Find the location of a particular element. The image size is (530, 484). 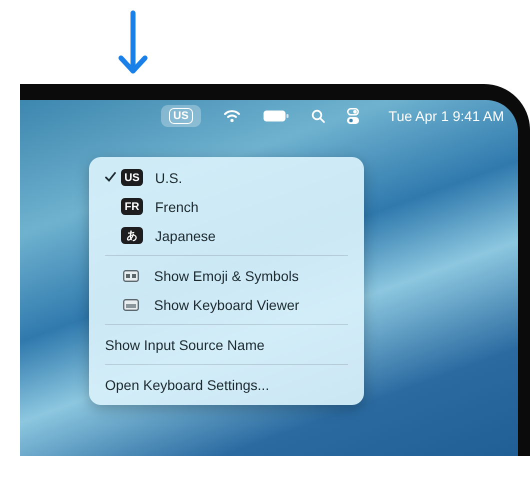

search-icon is located at coordinates (317, 116).